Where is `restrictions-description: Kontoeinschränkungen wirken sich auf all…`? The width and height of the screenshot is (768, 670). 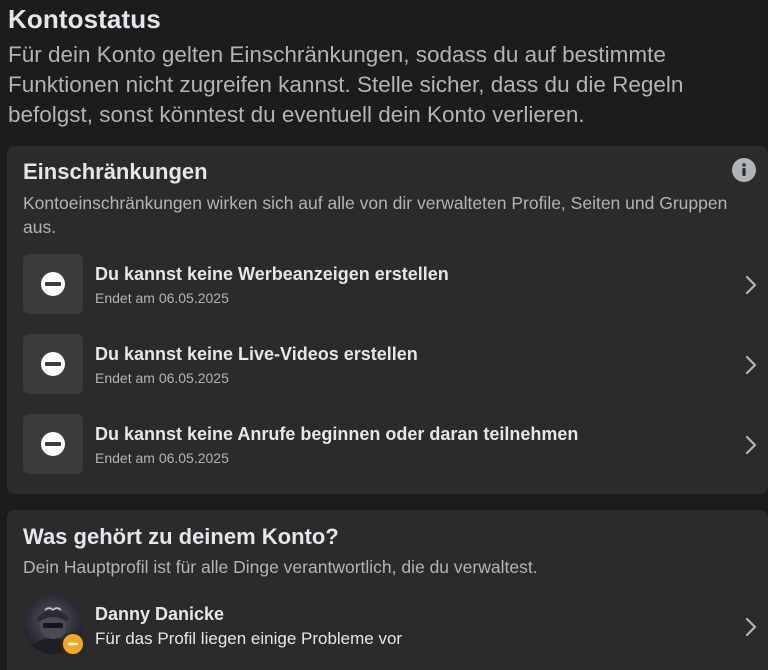 restrictions-description: Kontoeinschränkungen wirken sich auf all… is located at coordinates (375, 215).